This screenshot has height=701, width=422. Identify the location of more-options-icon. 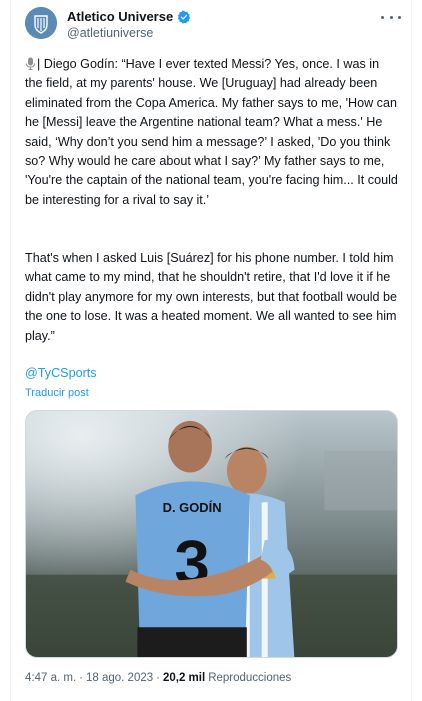
(391, 17).